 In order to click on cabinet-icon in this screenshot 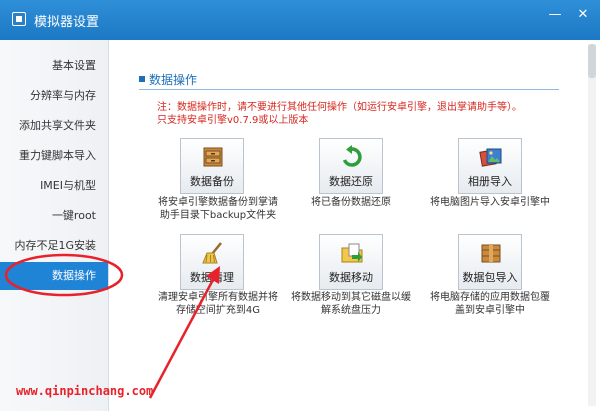, I will do `click(213, 157)`.